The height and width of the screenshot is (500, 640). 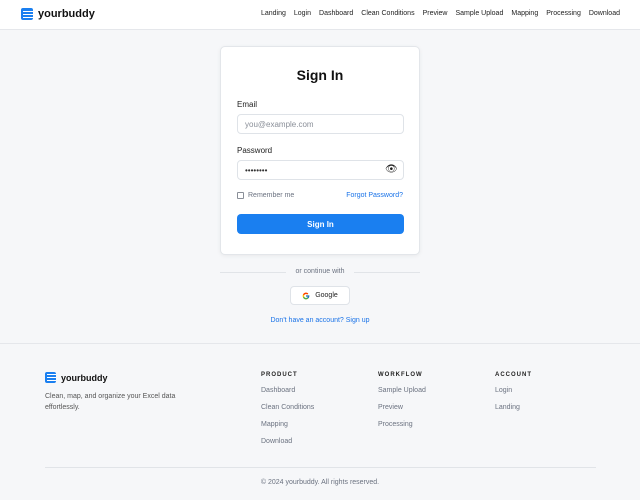 What do you see at coordinates (271, 195) in the screenshot?
I see `remember-label: Remember me` at bounding box center [271, 195].